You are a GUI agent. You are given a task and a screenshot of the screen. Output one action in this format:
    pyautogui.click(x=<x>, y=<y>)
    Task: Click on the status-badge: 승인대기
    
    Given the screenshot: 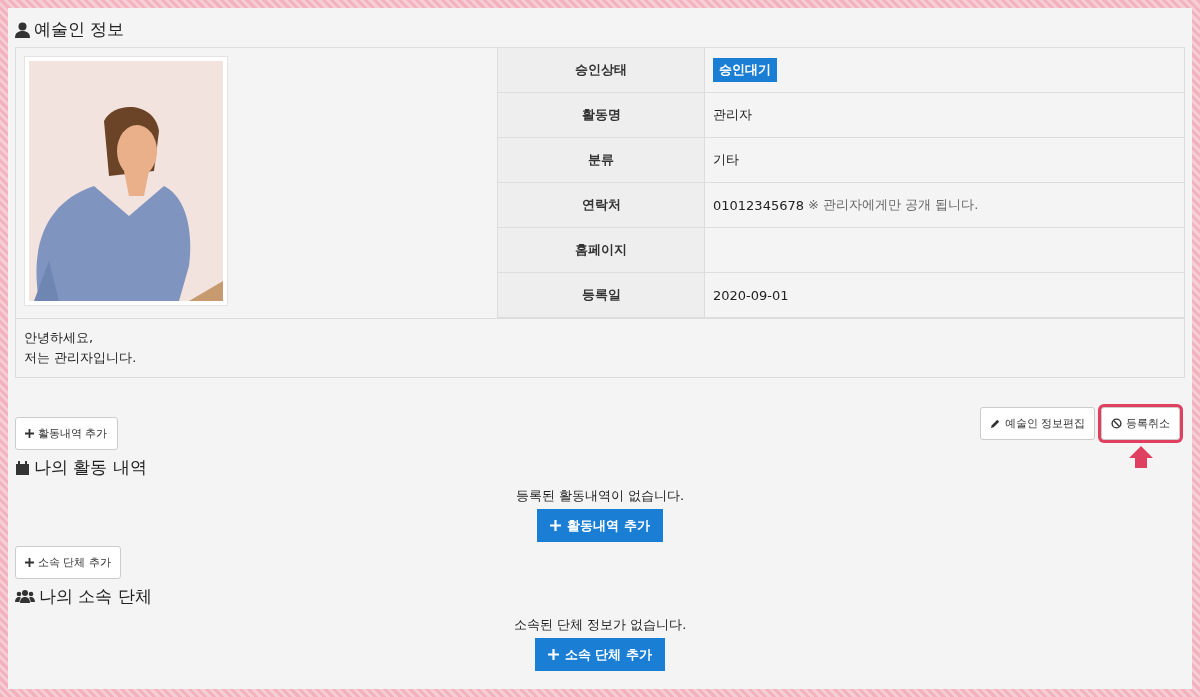 What is the action you would take?
    pyautogui.click(x=745, y=70)
    